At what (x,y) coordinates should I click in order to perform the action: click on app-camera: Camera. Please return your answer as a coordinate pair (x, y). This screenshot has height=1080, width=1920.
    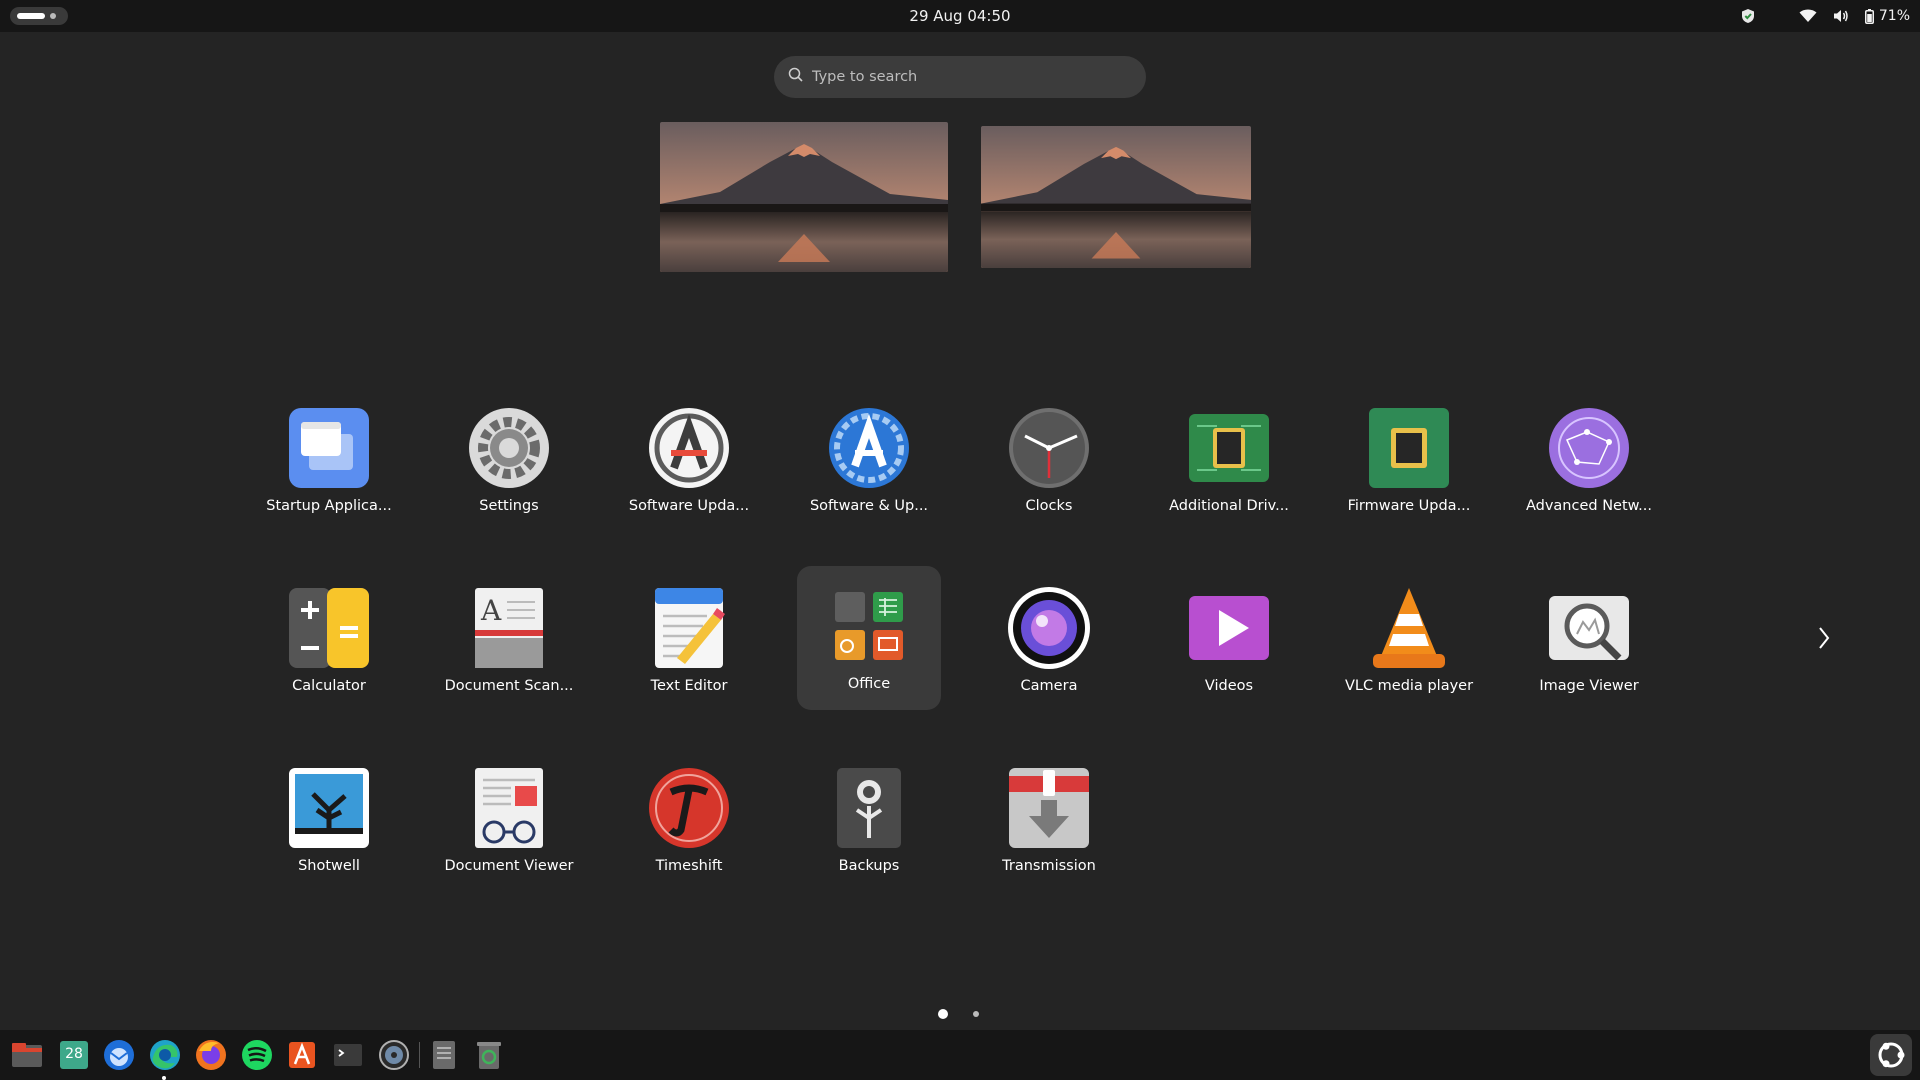
    Looking at the image, I should click on (1049, 640).